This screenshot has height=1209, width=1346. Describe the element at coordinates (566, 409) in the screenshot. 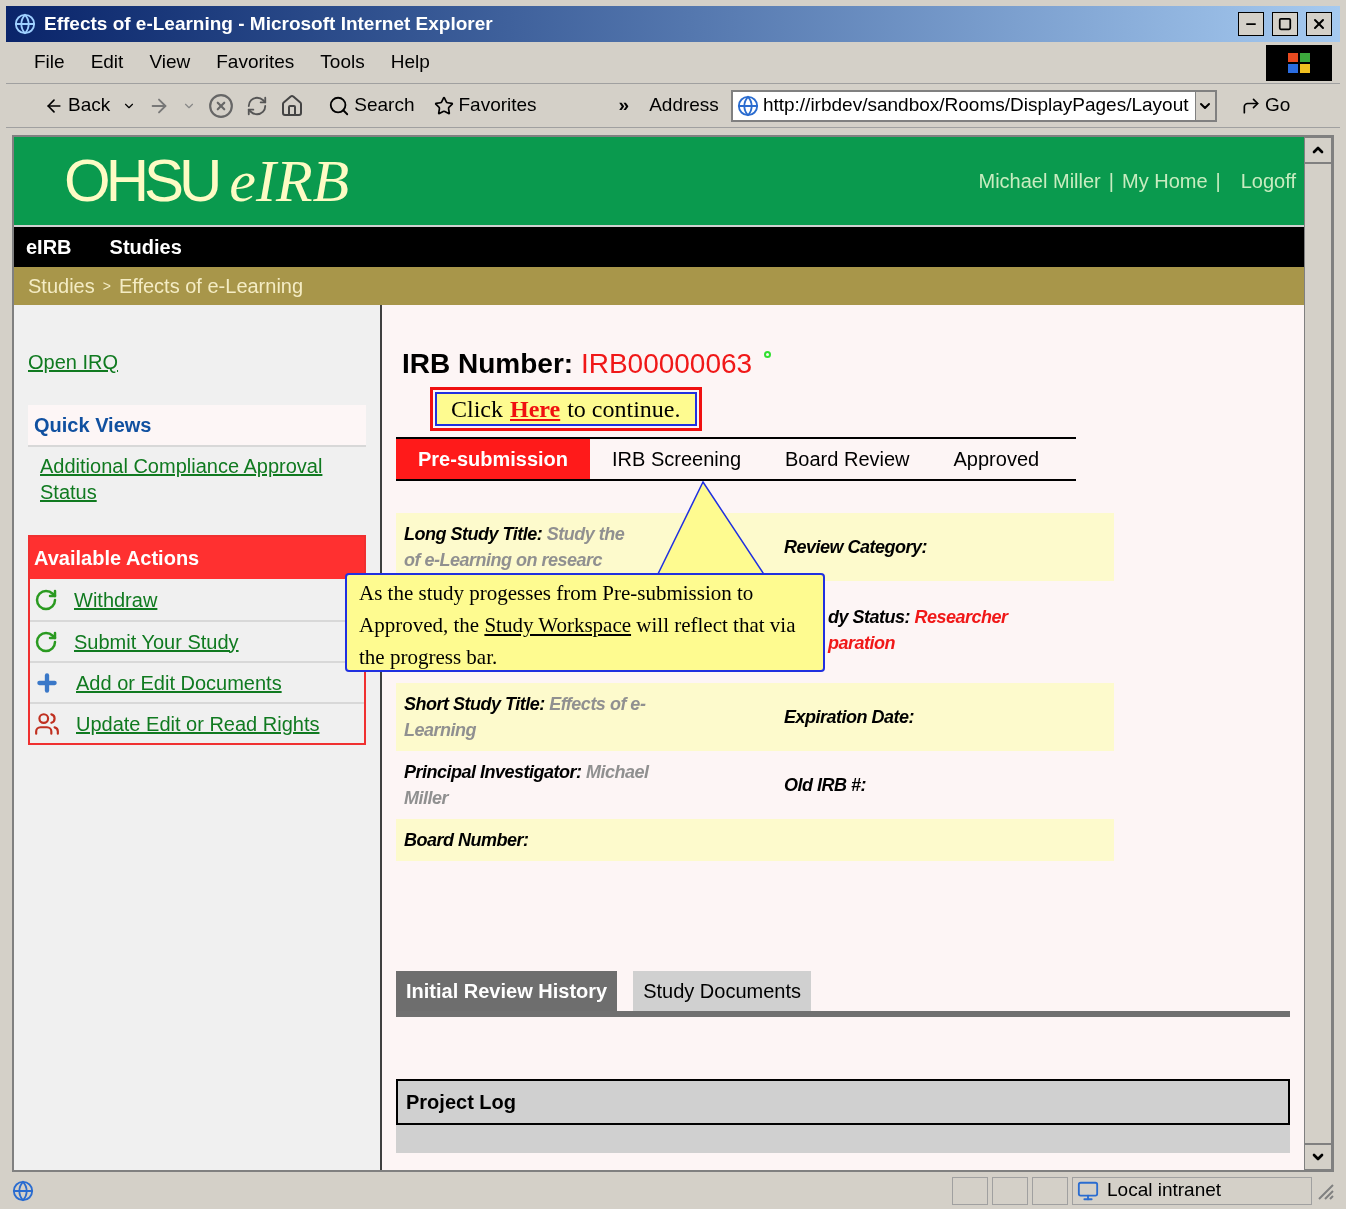

I see `continue-prompt: Click Here to continue.` at that location.